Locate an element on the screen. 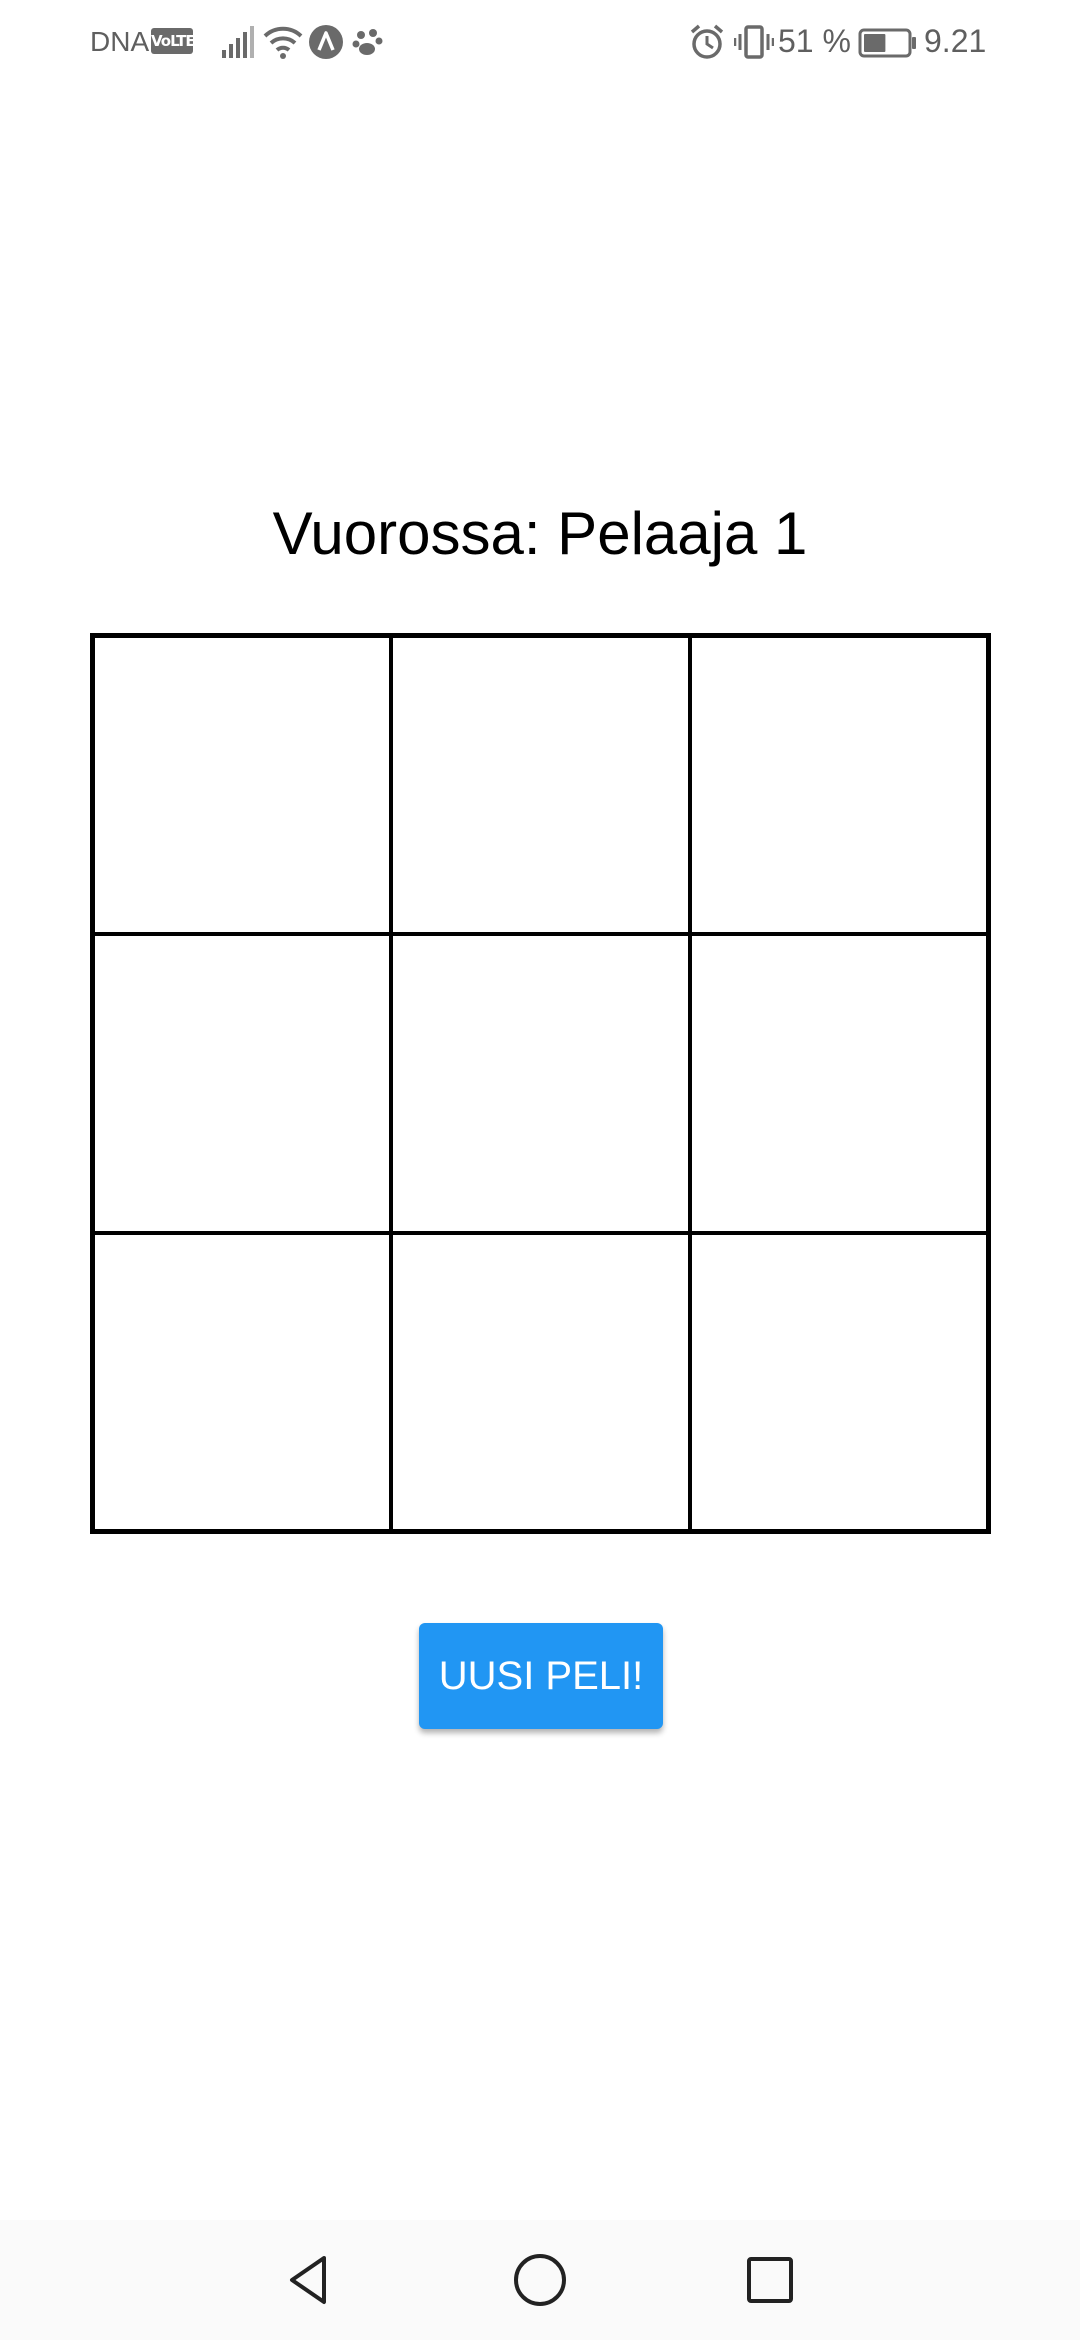  alarm-icon is located at coordinates (707, 41).